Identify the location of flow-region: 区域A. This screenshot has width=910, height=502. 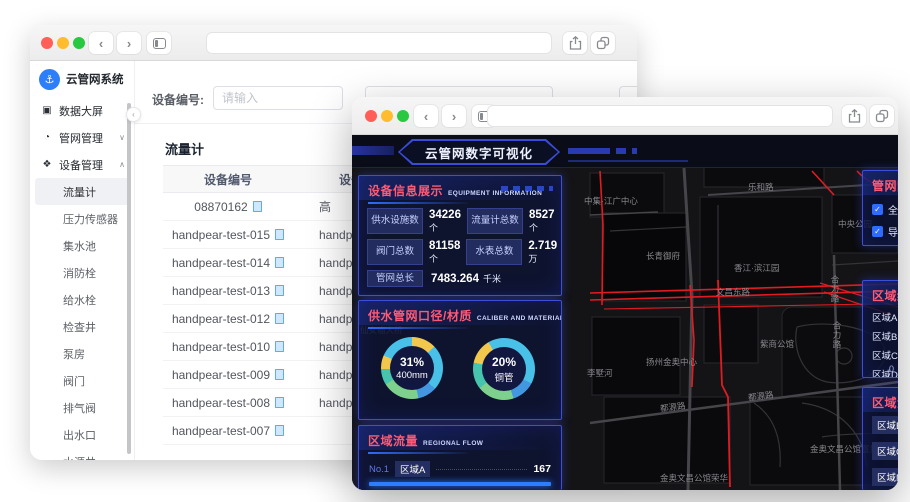
(413, 469).